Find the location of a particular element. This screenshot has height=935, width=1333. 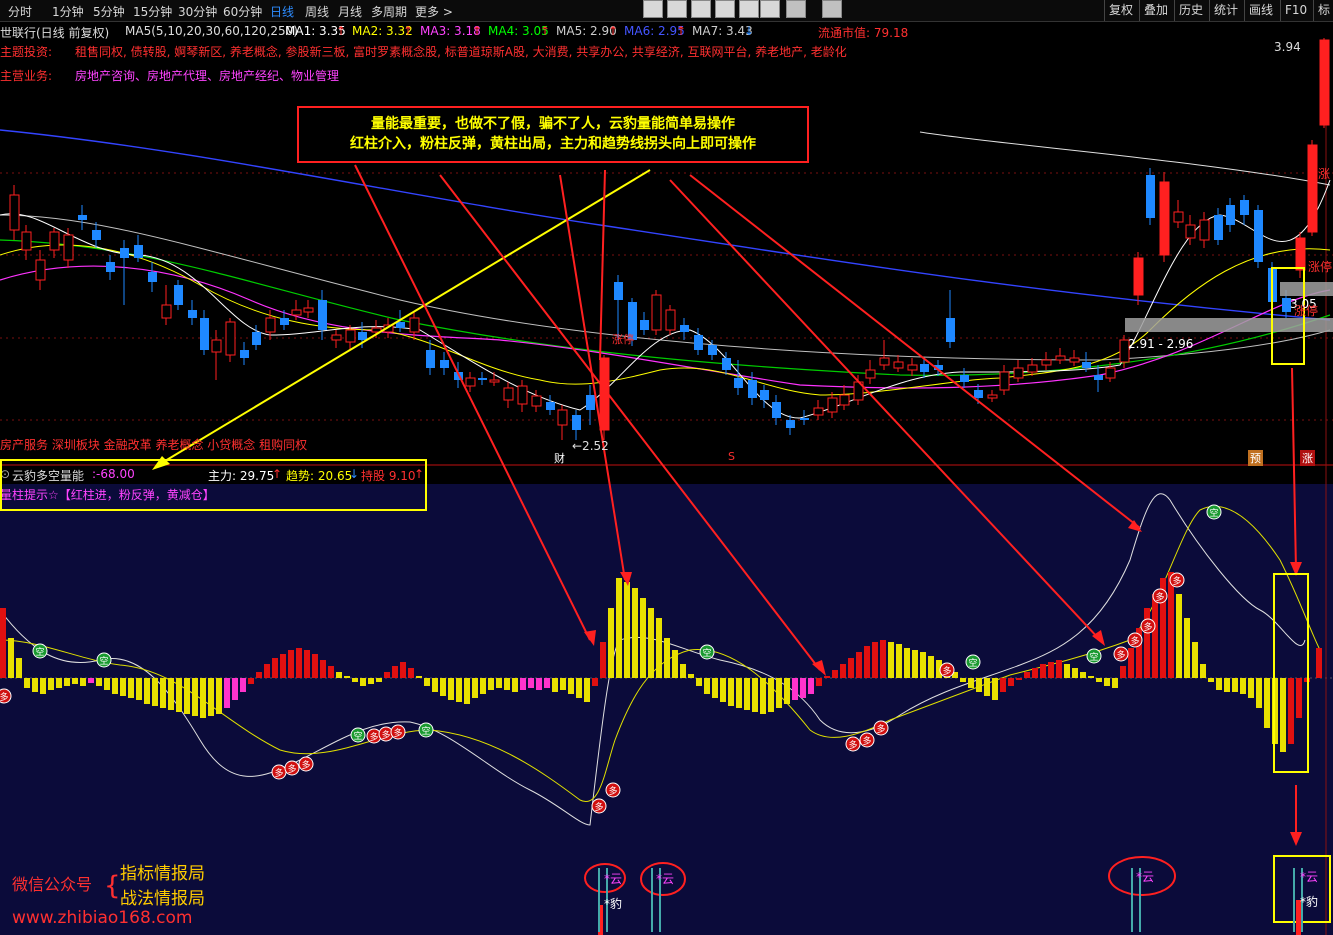

range-label: 2.91 - 2.96 is located at coordinates (1161, 344).